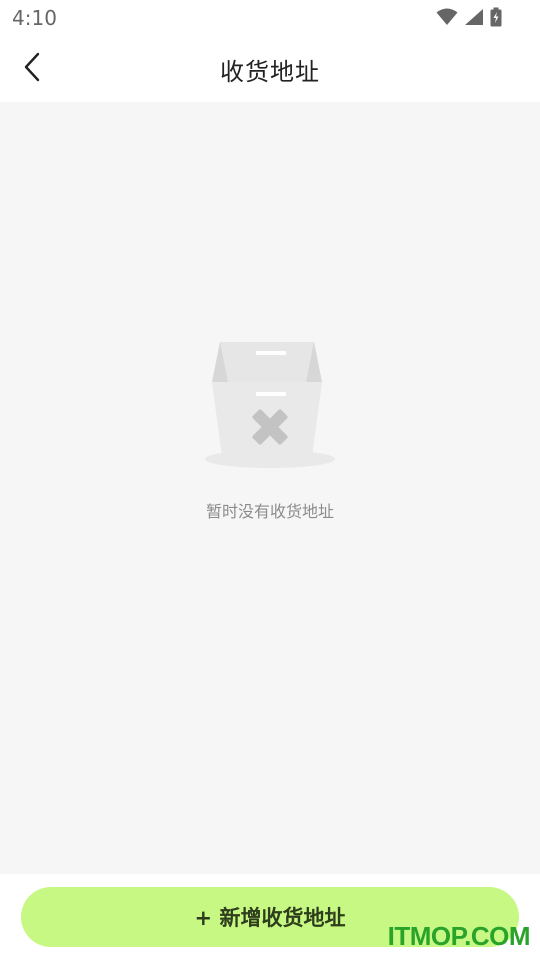 The height and width of the screenshot is (960, 540). Describe the element at coordinates (447, 19) in the screenshot. I see `wifi-icon` at that location.